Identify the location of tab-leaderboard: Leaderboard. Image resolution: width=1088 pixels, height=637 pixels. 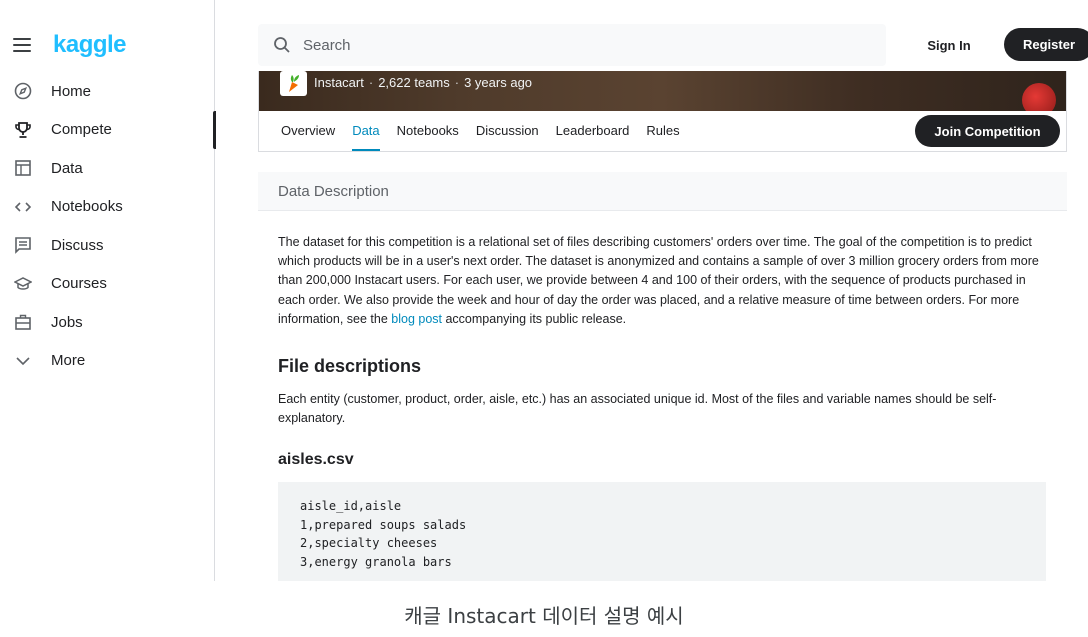
(593, 135).